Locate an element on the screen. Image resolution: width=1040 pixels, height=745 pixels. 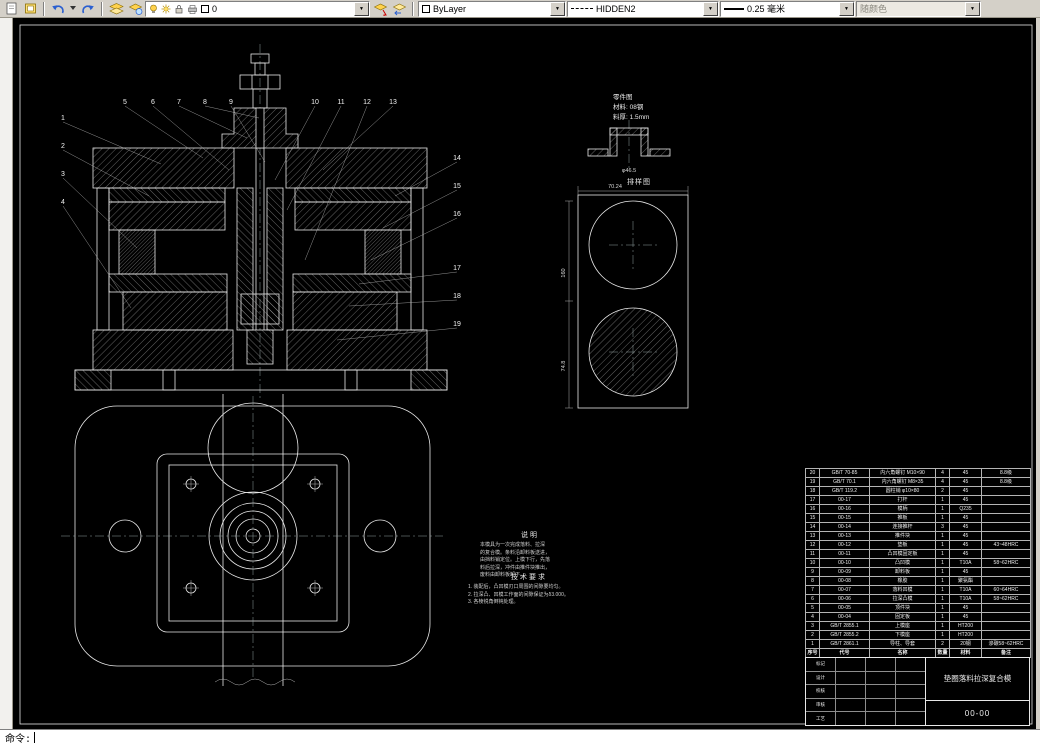
sheet-icon-glyph is located at coordinates (11, 8).